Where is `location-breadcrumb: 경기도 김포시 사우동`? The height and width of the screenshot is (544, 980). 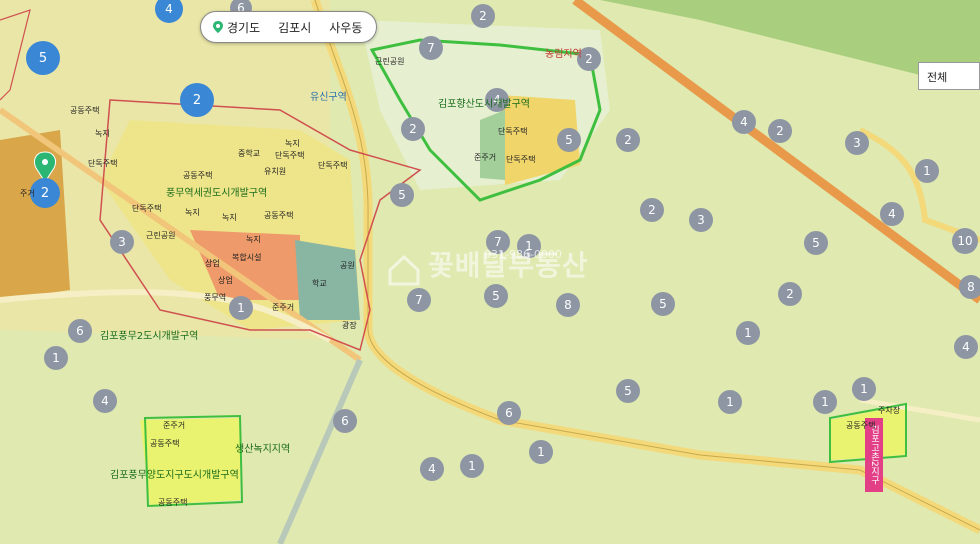 location-breadcrumb: 경기도 김포시 사우동 is located at coordinates (289, 27).